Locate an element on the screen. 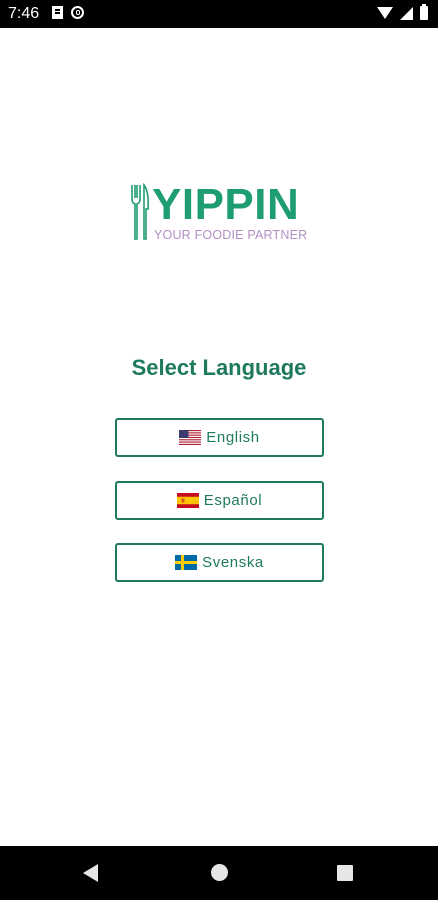  document-icon is located at coordinates (57, 12).